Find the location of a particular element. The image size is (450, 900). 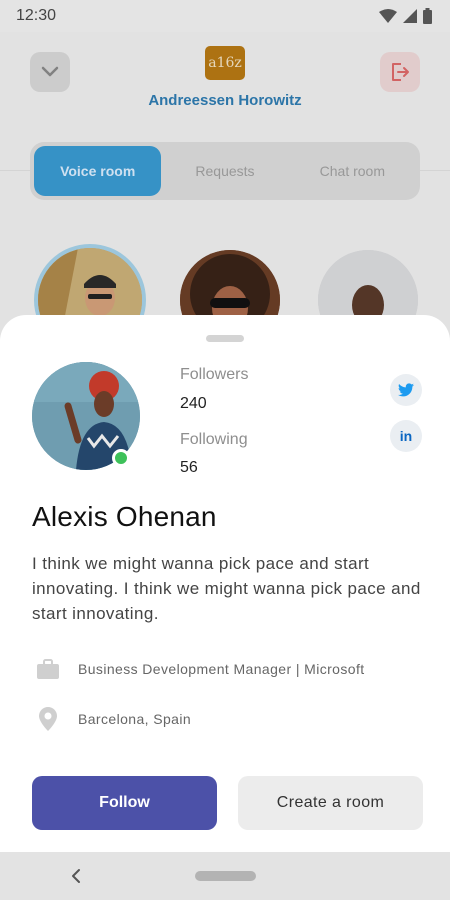

home-pill is located at coordinates (225, 876).